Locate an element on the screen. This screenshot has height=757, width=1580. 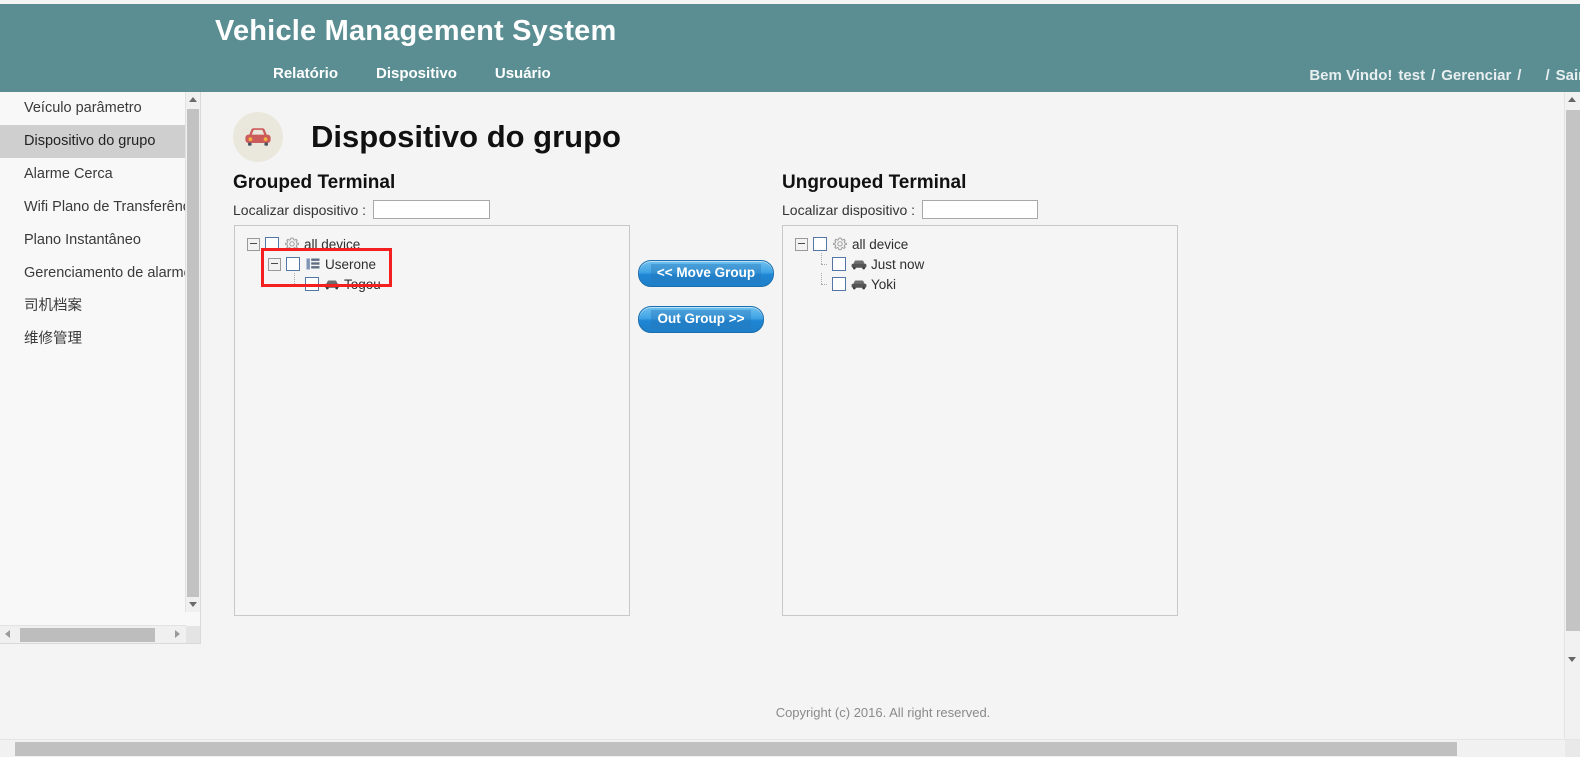
grouped-tree: all device Userone Togou is located at coordinates (432, 260).